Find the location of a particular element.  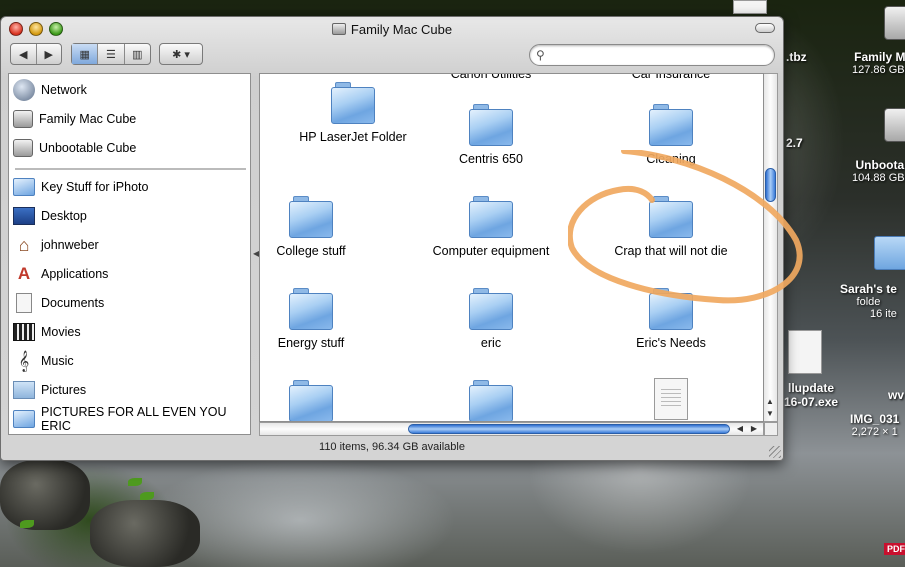

sidebar-item-key-stuff: Key Stuff for iPhoto is located at coordinates (131, 187).